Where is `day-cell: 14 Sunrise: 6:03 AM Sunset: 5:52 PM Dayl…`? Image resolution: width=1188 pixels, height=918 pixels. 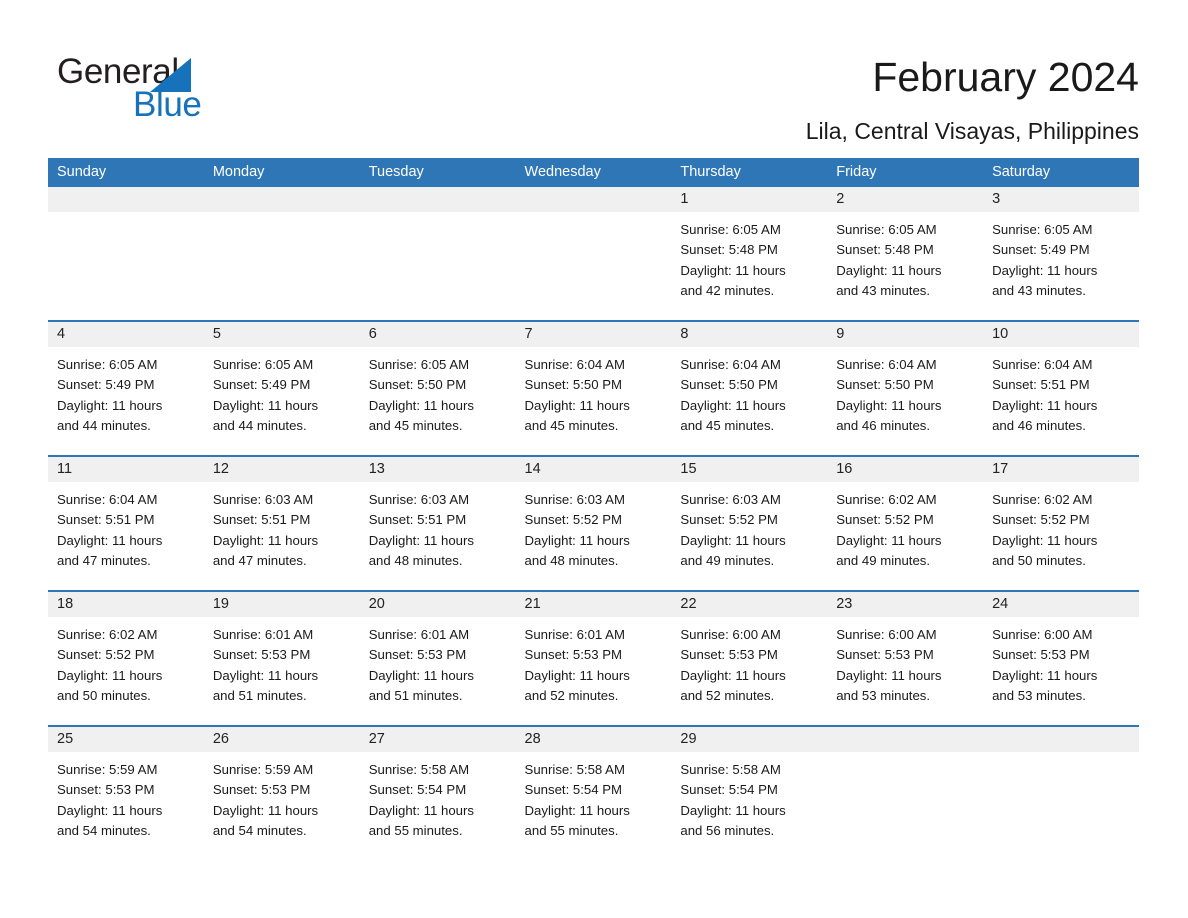
day-cell: 14 Sunrise: 6:03 AM Sunset: 5:52 PM Dayl… is located at coordinates (593, 523).